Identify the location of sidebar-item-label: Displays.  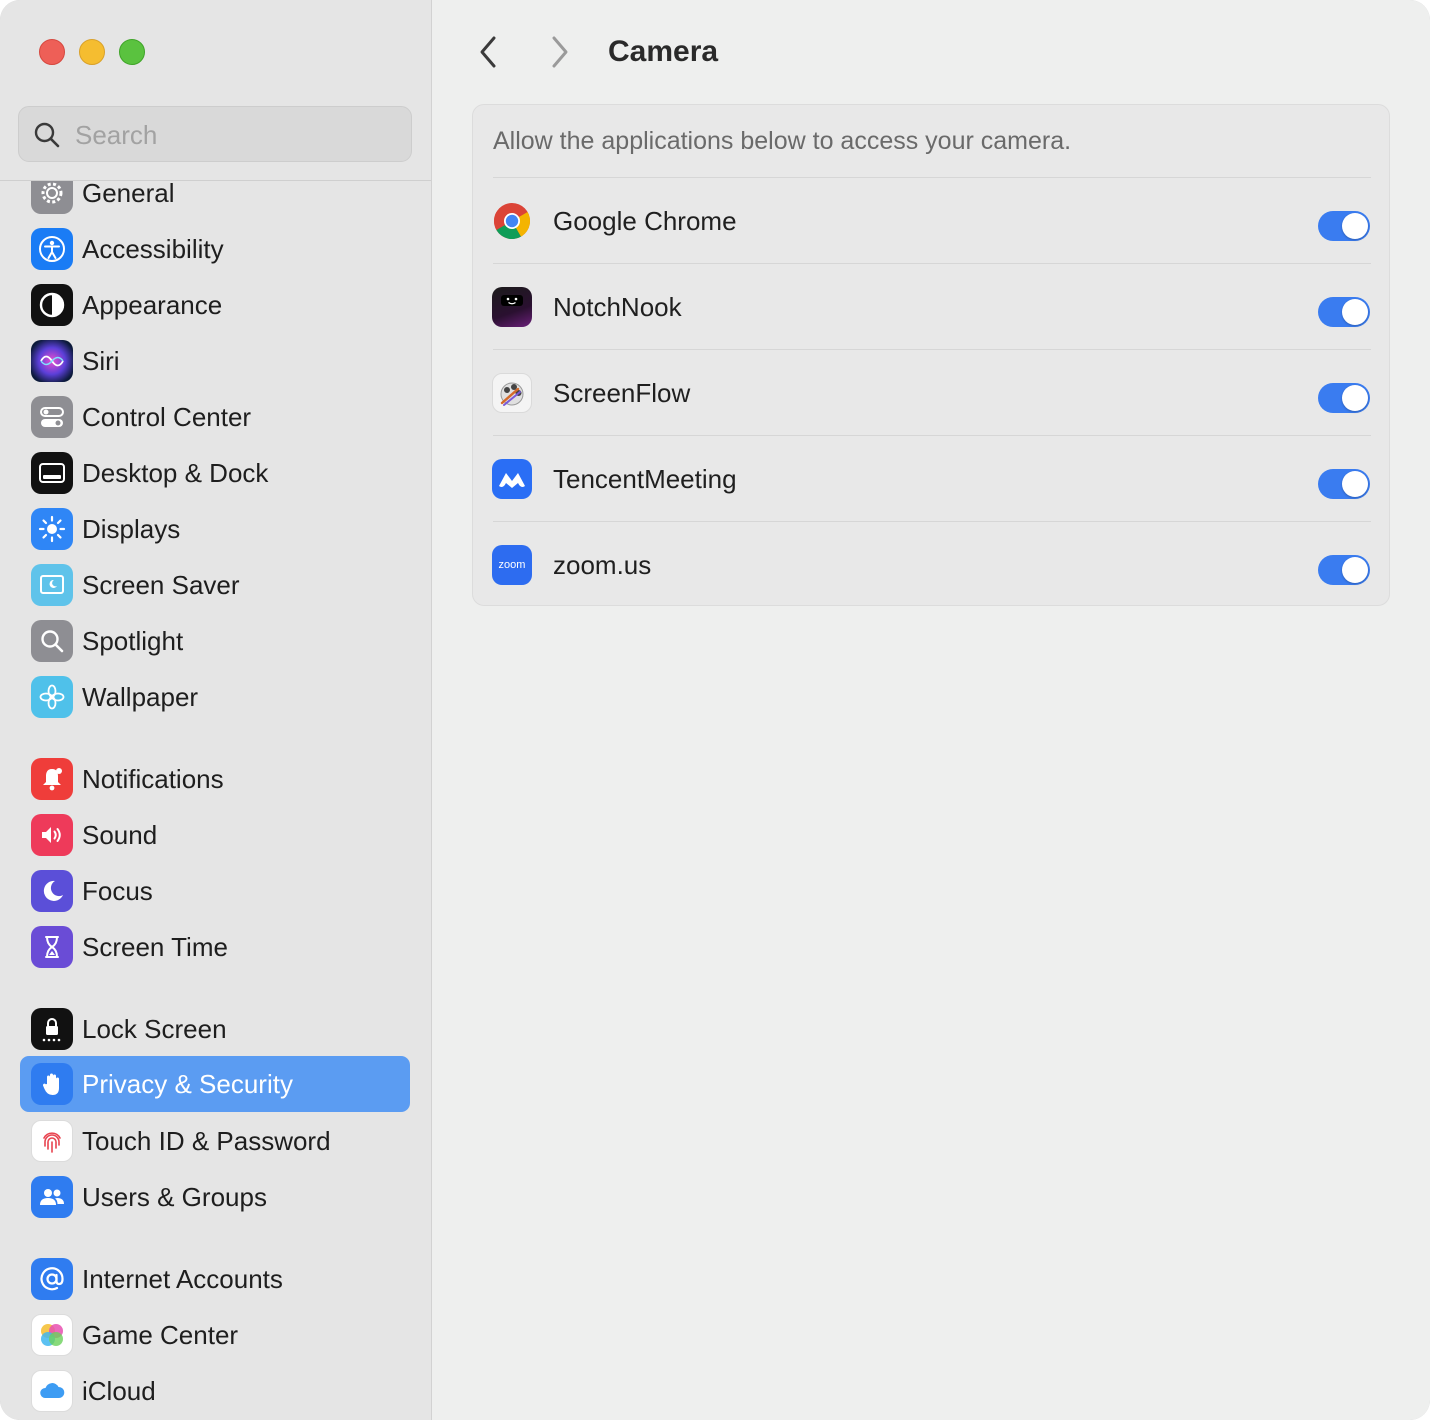
(131, 529).